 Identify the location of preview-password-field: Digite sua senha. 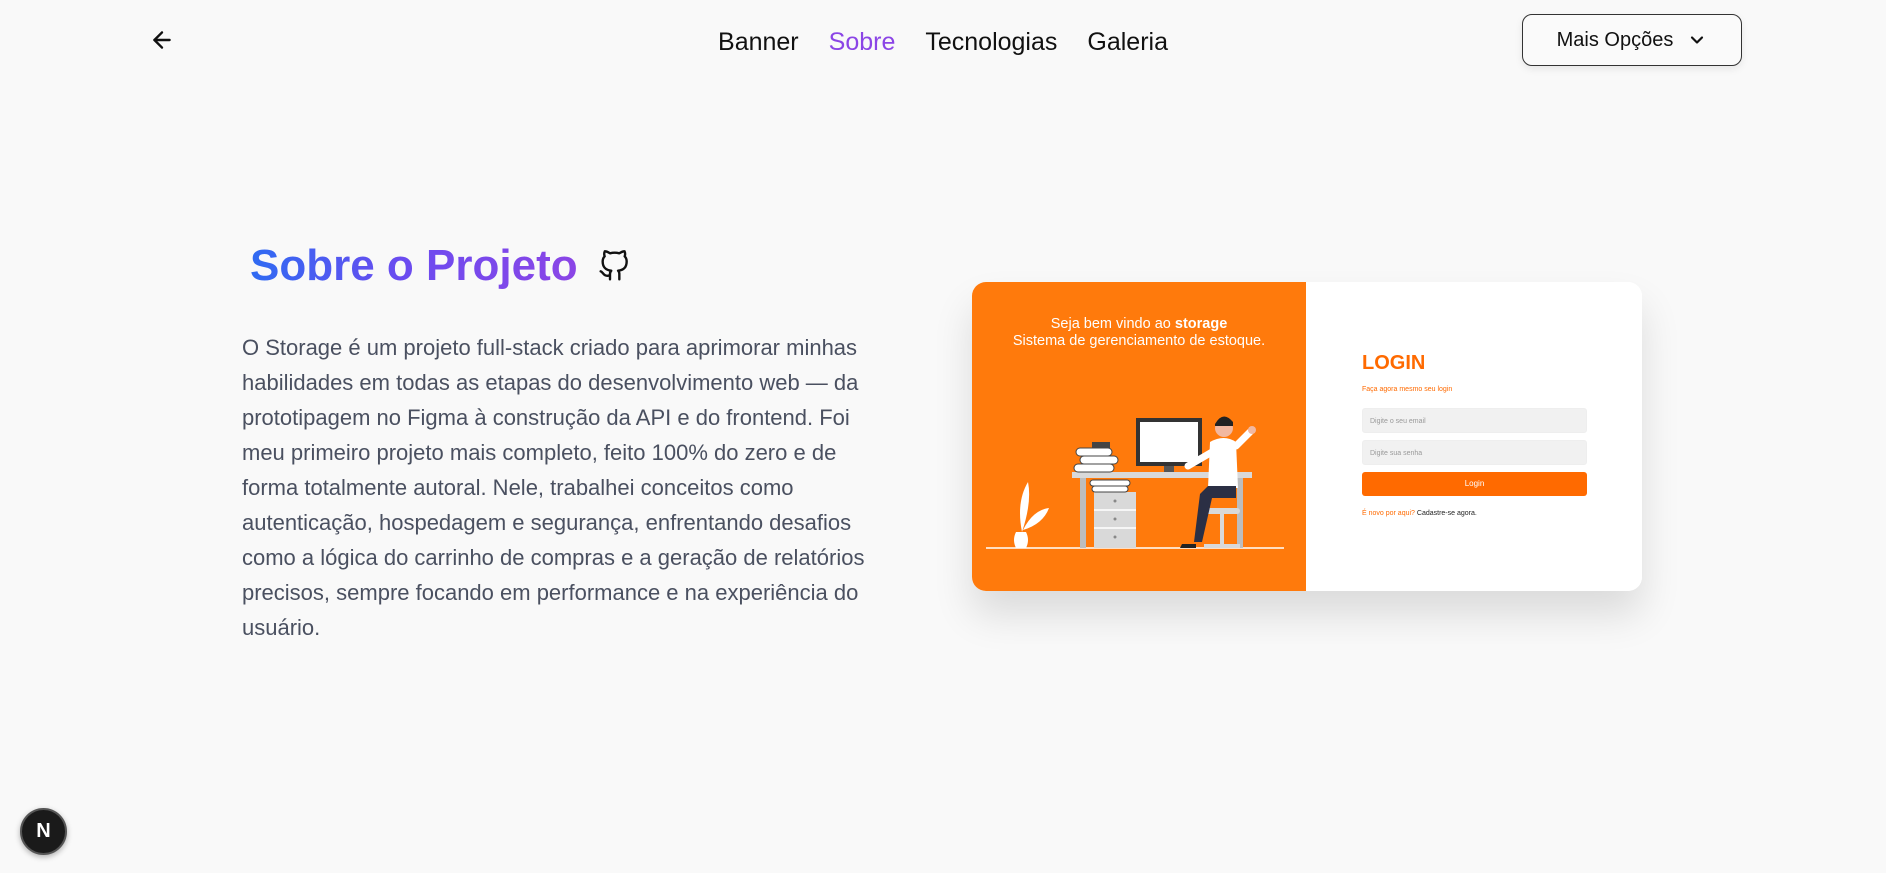
(1474, 452).